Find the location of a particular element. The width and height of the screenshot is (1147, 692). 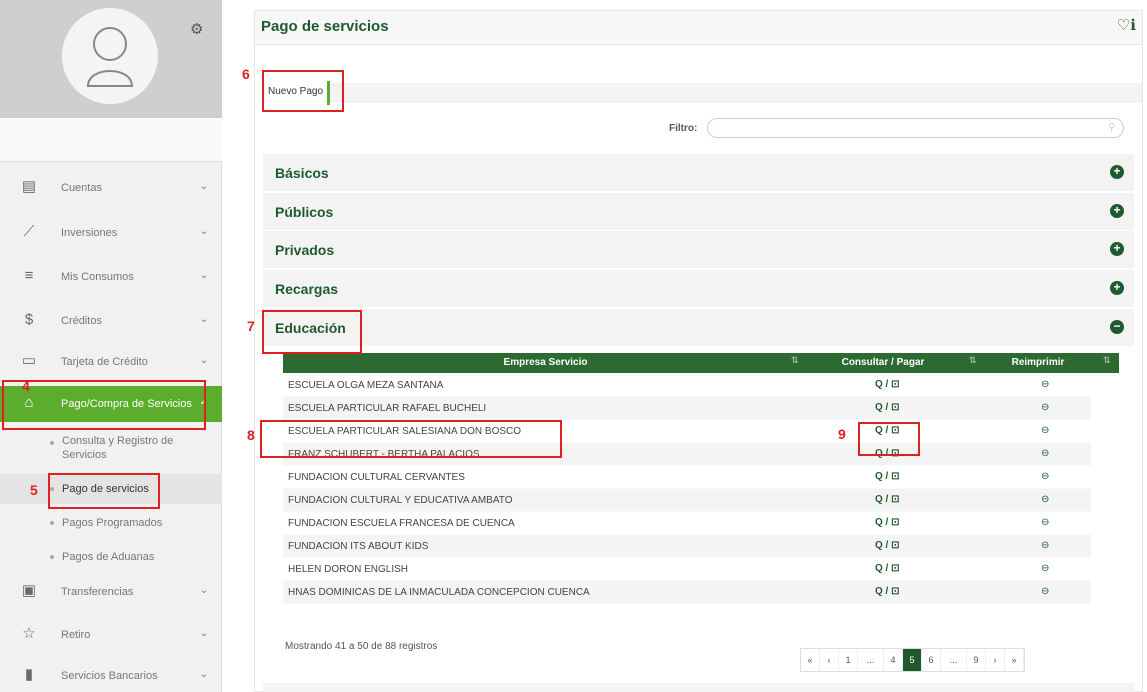

sidebar-item-mis-consumos: ≡ Mis Consumos ⌄ is located at coordinates (111, 277).